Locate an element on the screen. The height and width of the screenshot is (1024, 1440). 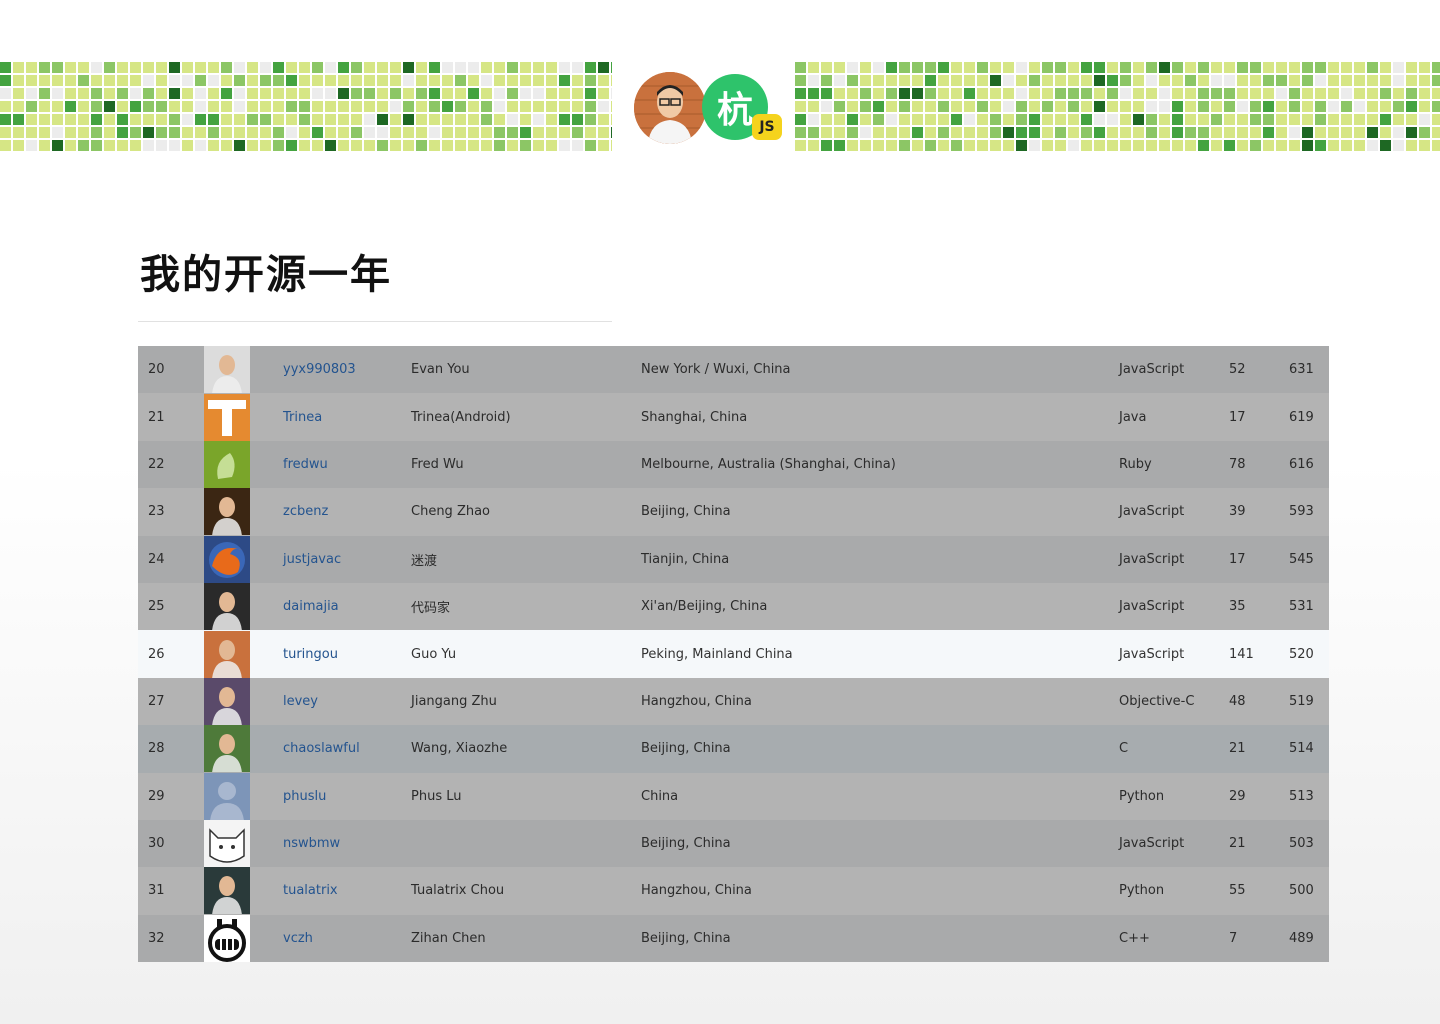
turingou-photo-icon is located at coordinates (227, 654).